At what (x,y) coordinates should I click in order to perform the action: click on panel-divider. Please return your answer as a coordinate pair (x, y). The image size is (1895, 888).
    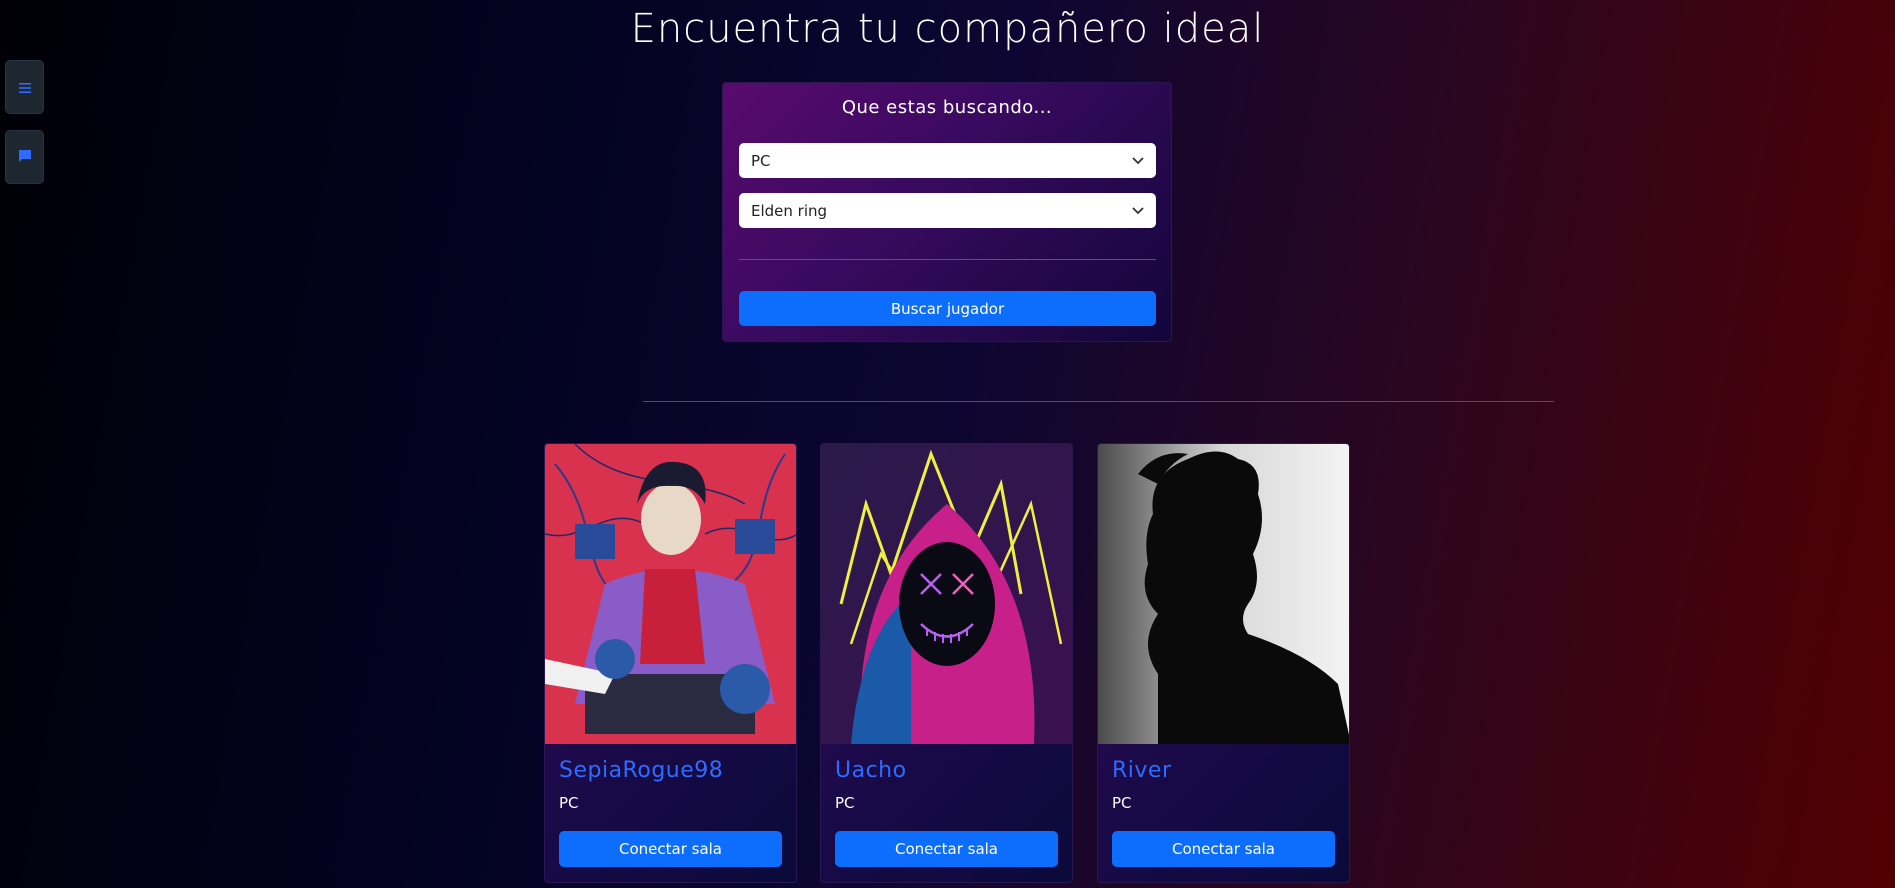
    Looking at the image, I should click on (947, 259).